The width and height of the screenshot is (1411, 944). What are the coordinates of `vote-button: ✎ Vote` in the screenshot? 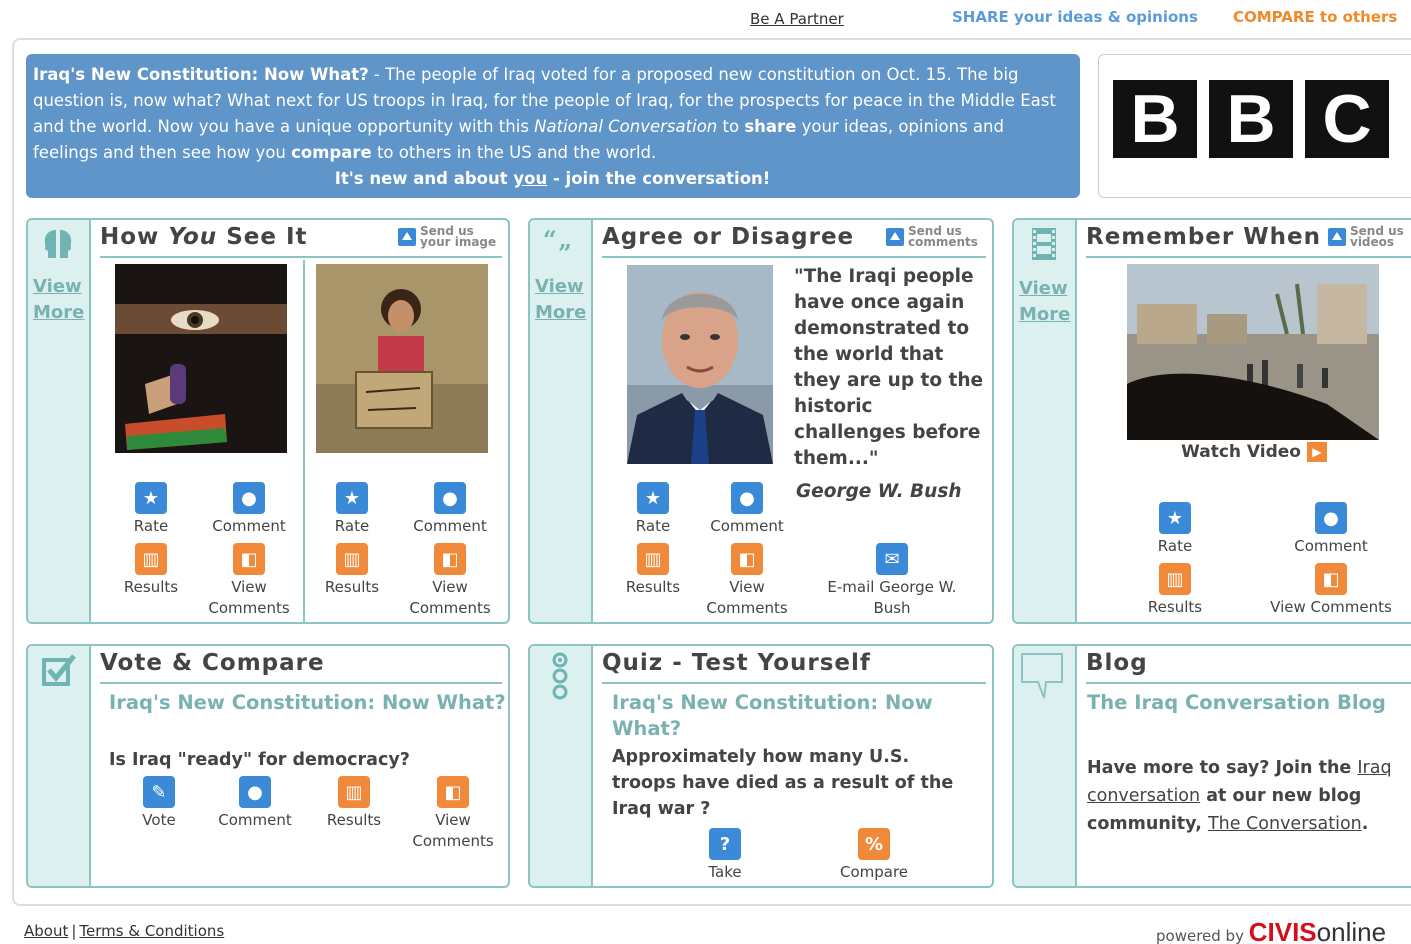 It's located at (159, 803).